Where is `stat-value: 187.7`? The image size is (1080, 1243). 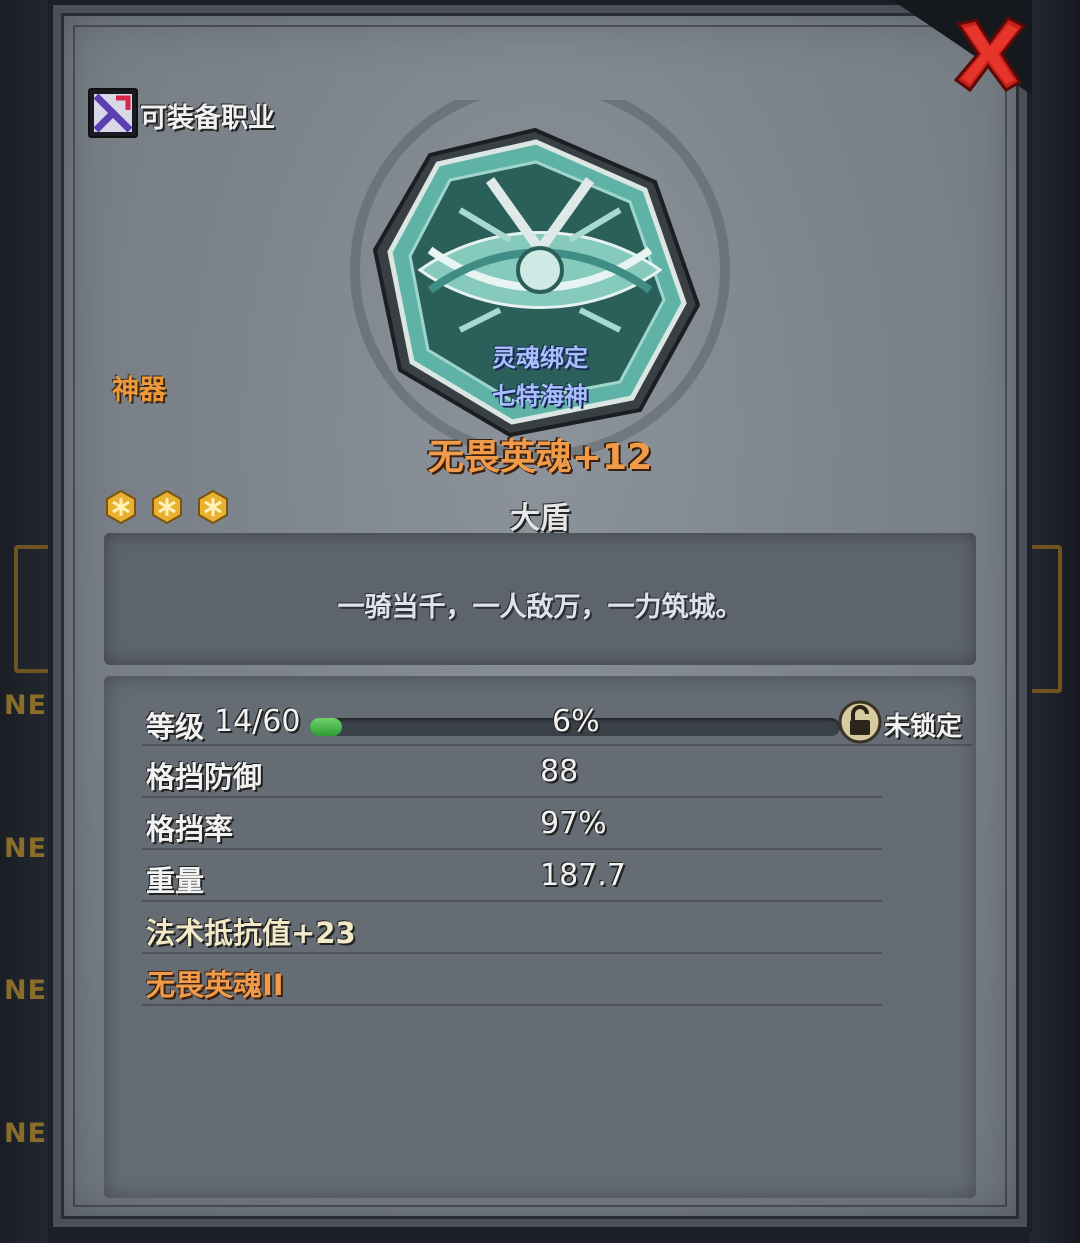
stat-value: 187.7 is located at coordinates (583, 875).